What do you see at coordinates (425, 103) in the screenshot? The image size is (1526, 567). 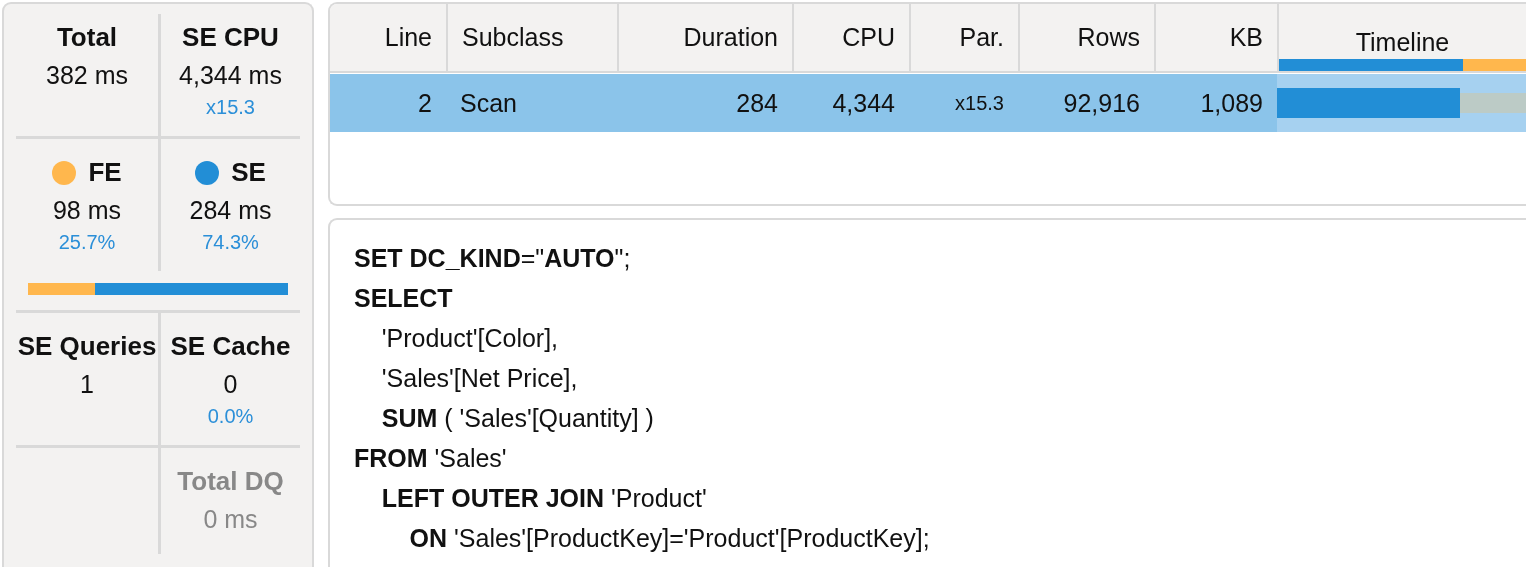 I see `table-cell: 2` at bounding box center [425, 103].